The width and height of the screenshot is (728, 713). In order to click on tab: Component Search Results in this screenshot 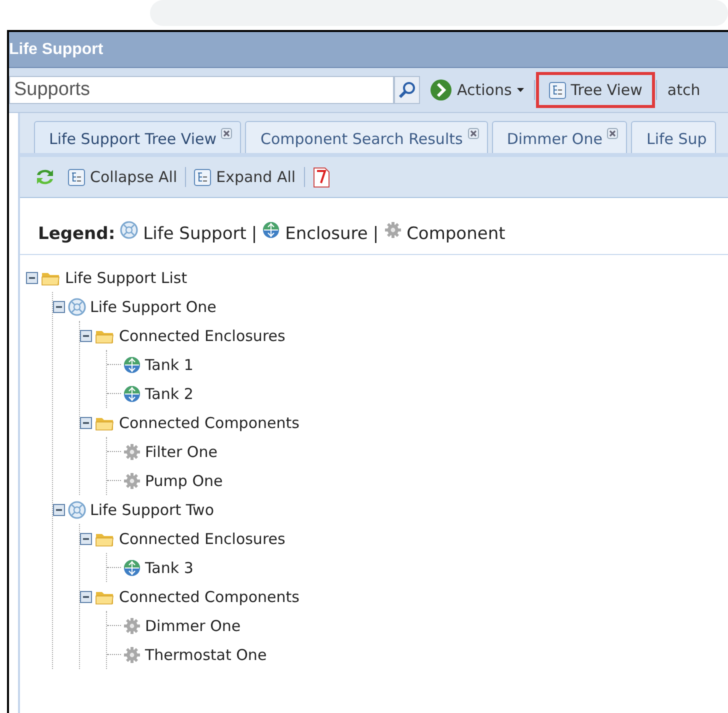, I will do `click(366, 137)`.